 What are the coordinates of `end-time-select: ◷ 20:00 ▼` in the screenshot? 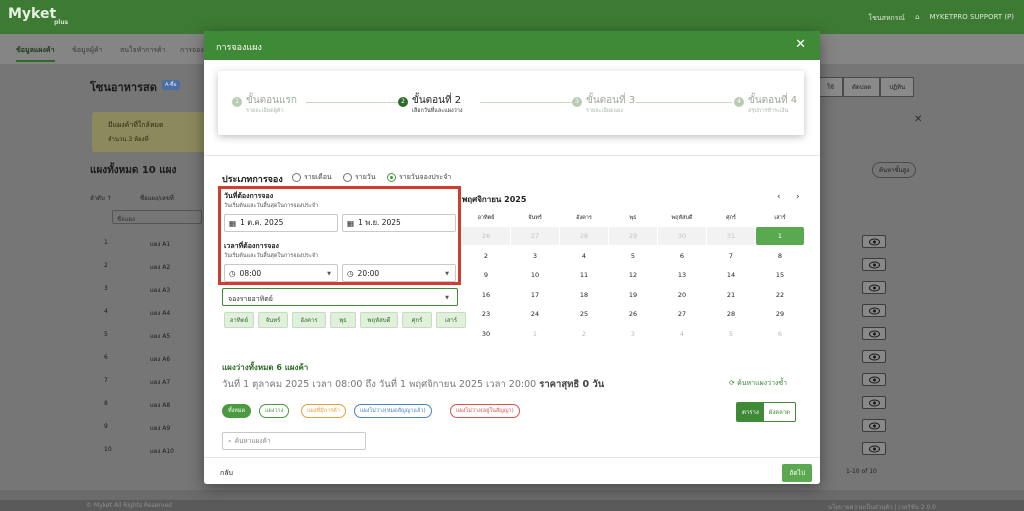 It's located at (399, 273).